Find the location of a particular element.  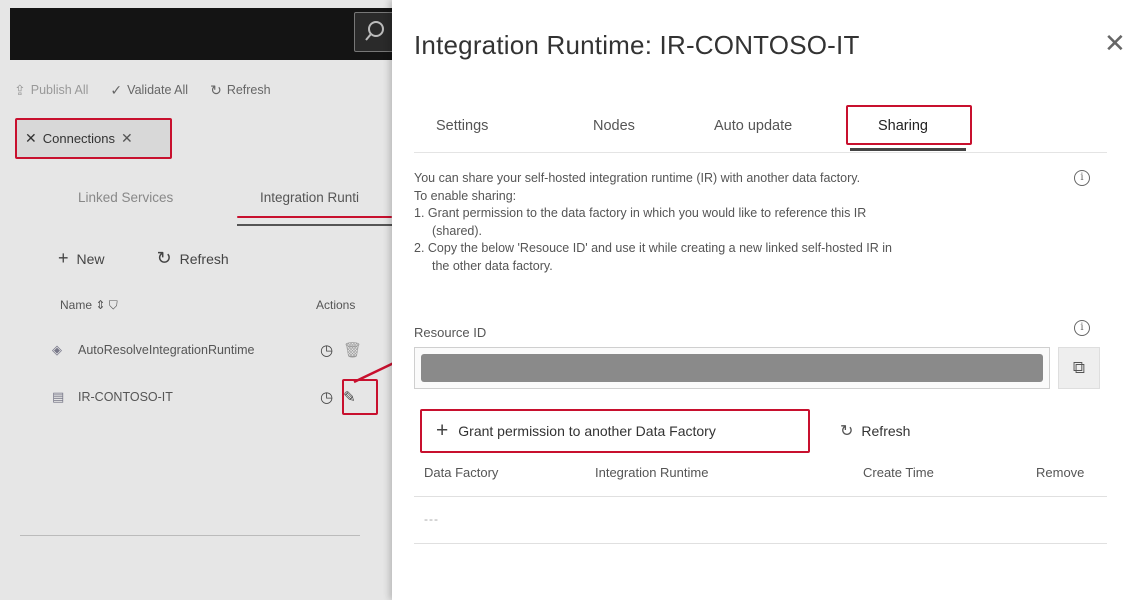

copy-icon: ⧉ is located at coordinates (1079, 367).